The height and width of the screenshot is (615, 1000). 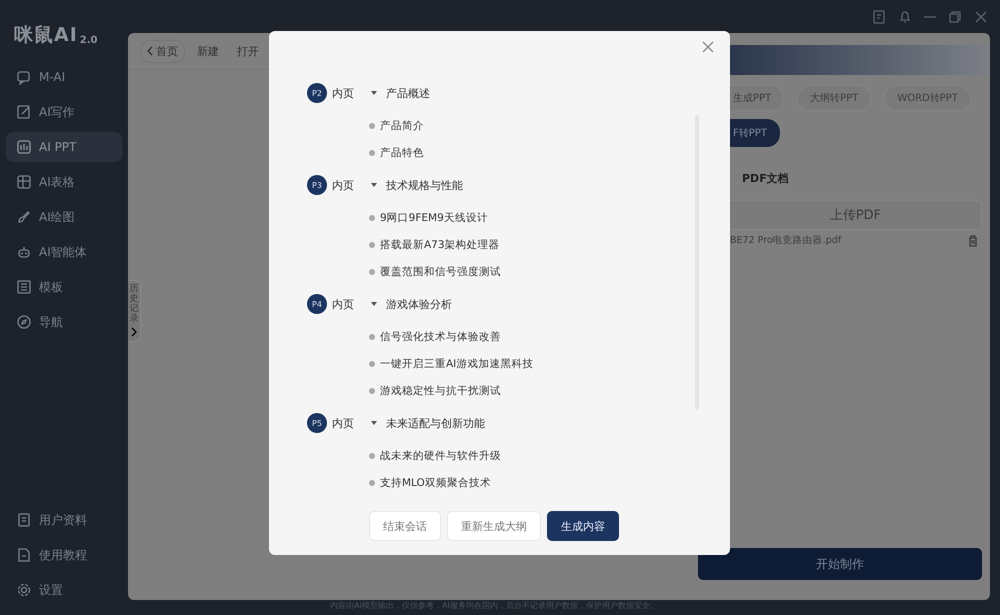 What do you see at coordinates (64, 77) in the screenshot?
I see `sidebar-item: M-AI` at bounding box center [64, 77].